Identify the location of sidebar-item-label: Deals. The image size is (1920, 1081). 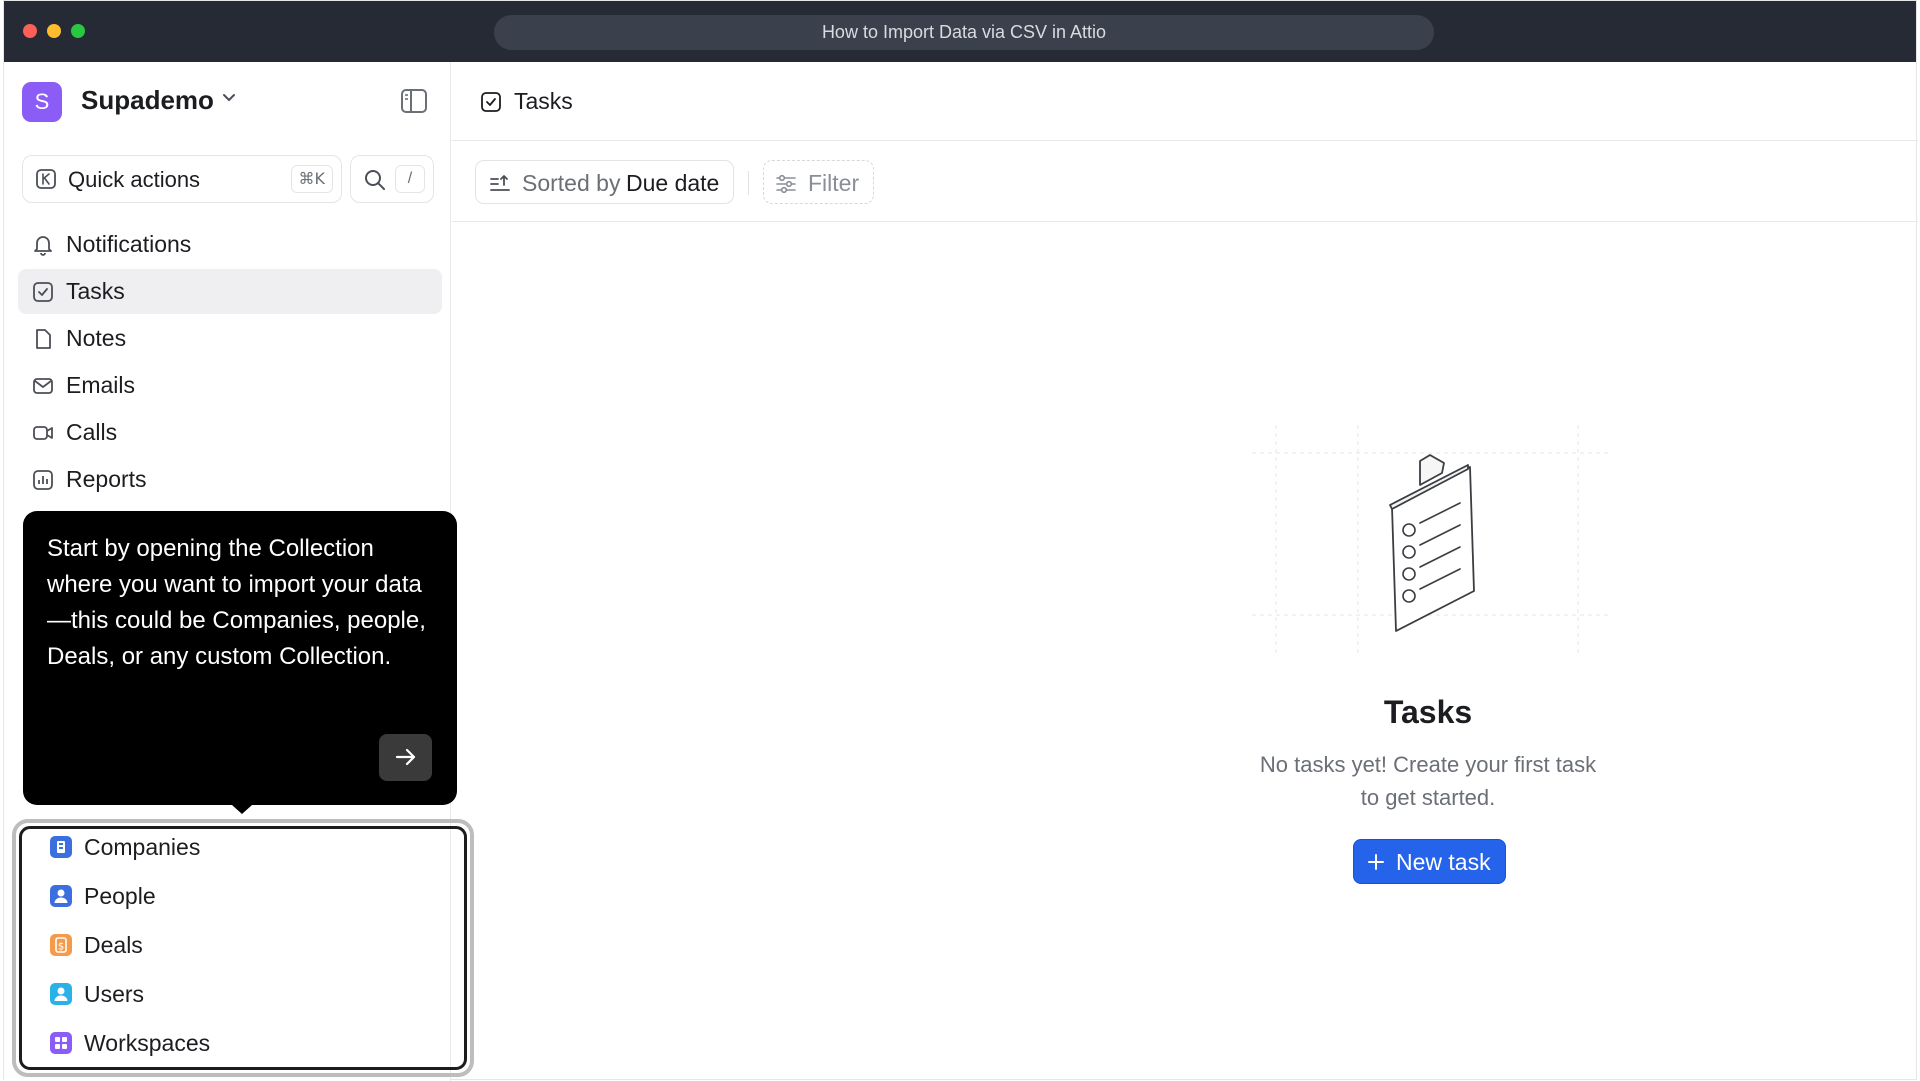
(113, 945).